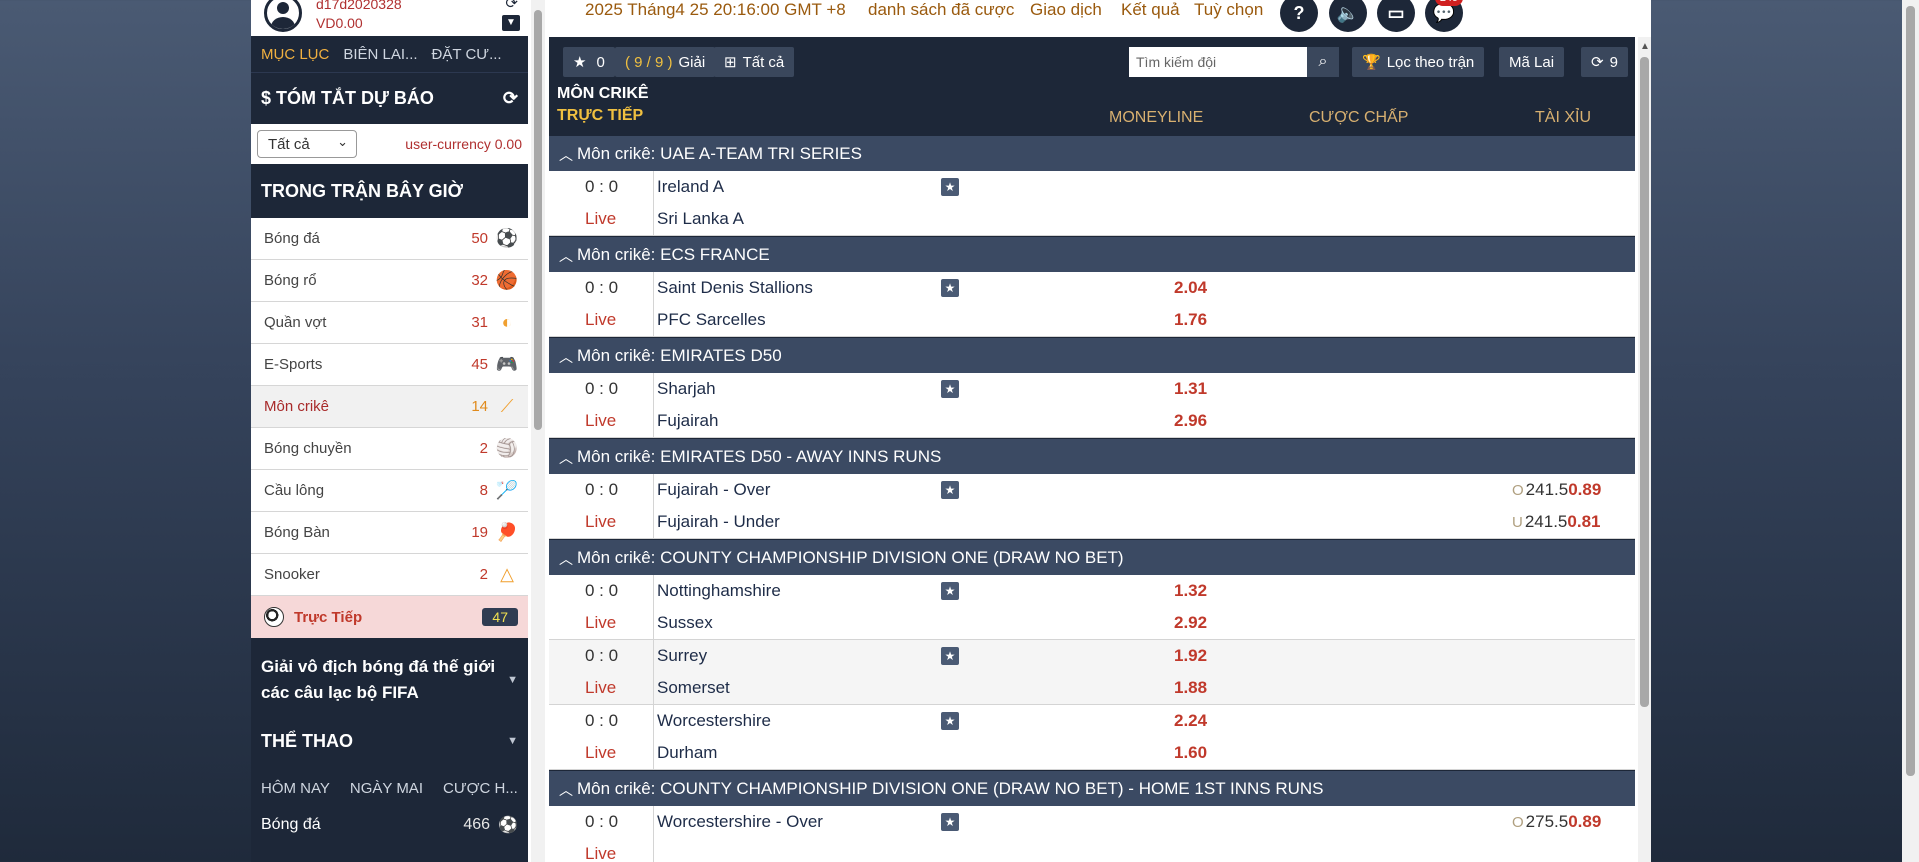  I want to click on away-team: Fujairah - Under, so click(718, 521).